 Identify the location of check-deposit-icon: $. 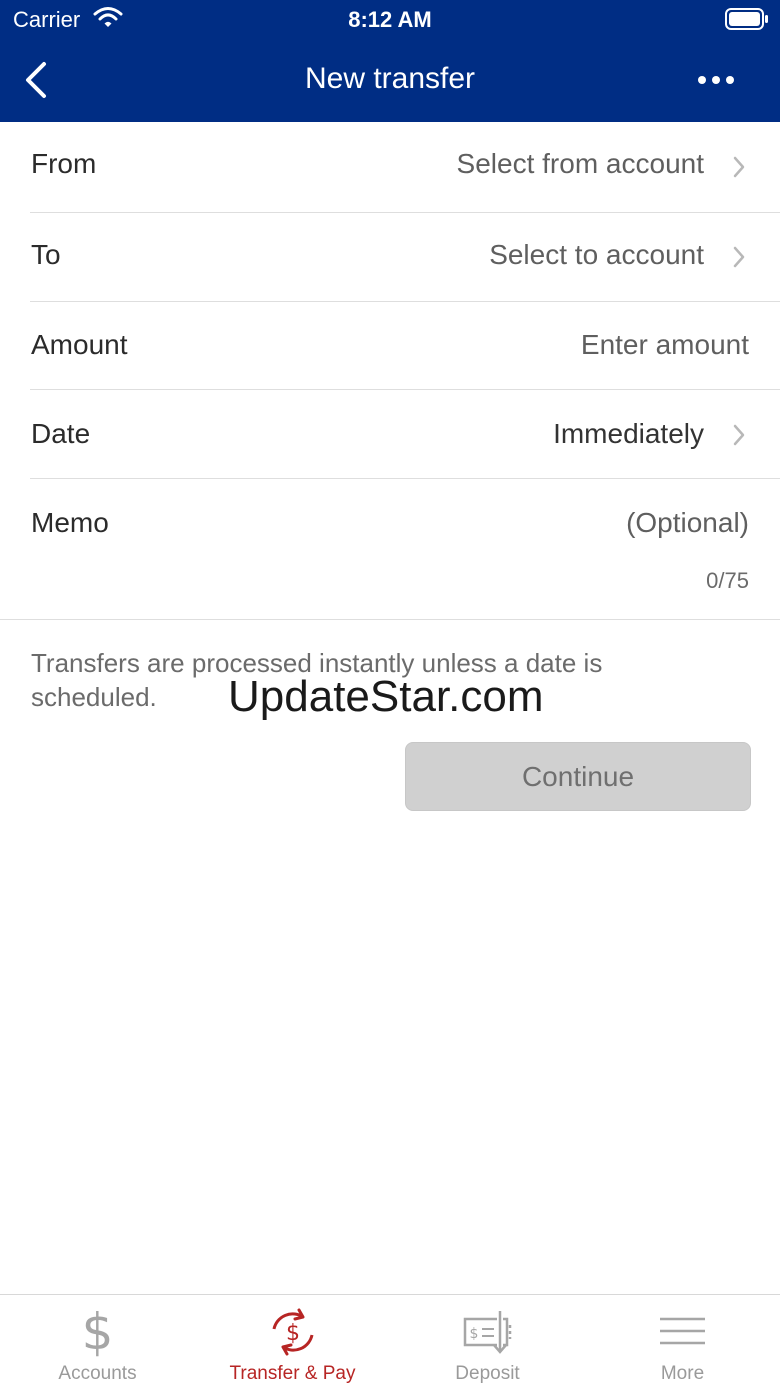
(487, 1331).